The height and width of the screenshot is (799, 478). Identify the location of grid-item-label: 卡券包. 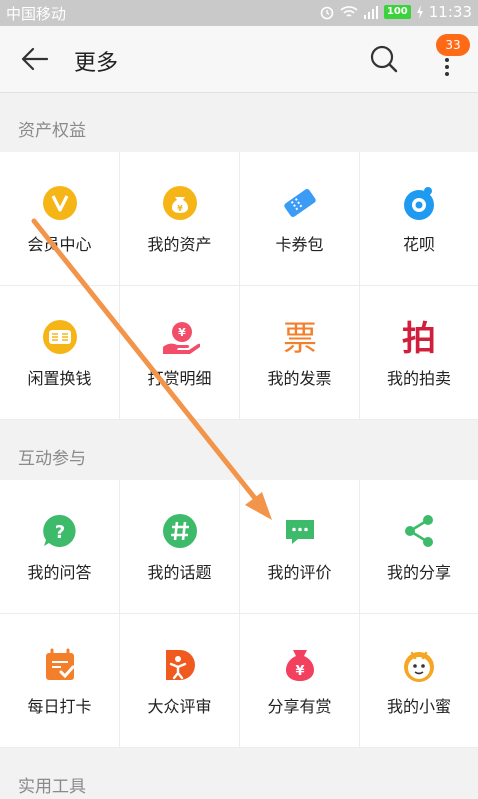
(299, 244).